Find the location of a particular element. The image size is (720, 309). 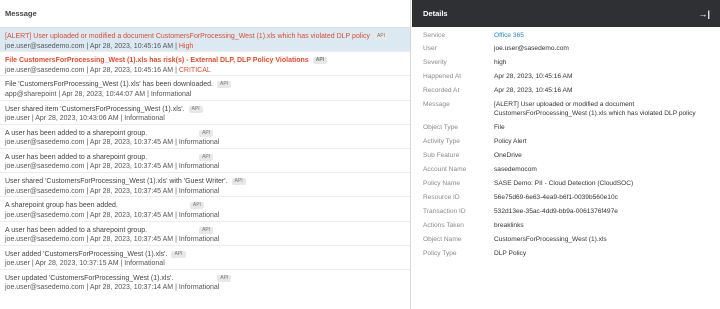

row-date: Apr 28, 2023, 10:37:15 AM is located at coordinates (77, 264).